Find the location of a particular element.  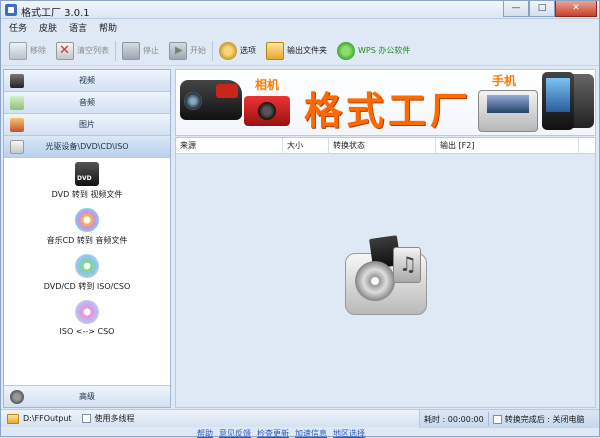

category-label: 视频 is located at coordinates (87, 80).